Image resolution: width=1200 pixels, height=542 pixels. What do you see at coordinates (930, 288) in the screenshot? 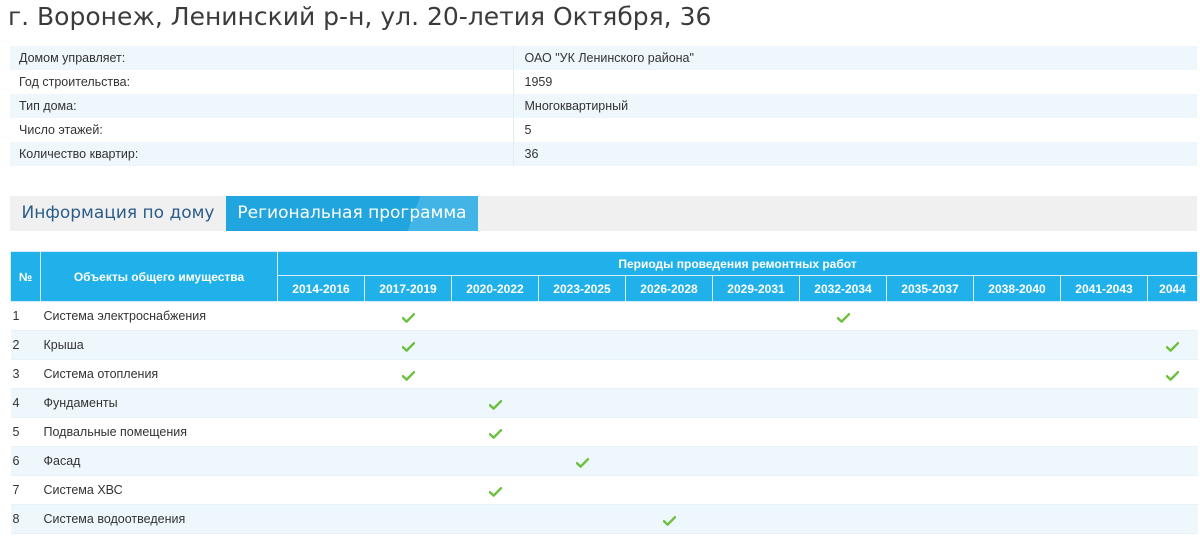
I see `period-header: 2035-2037` at bounding box center [930, 288].